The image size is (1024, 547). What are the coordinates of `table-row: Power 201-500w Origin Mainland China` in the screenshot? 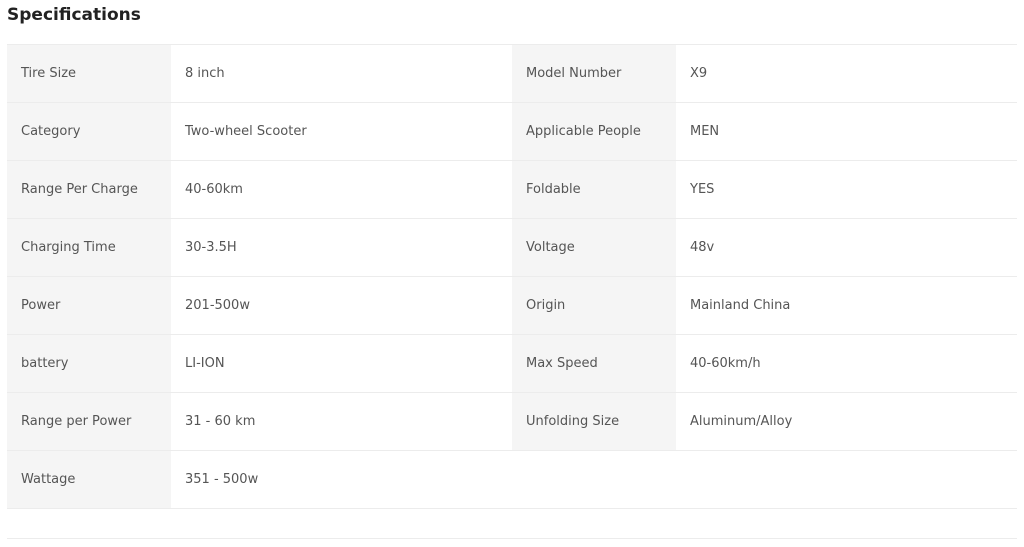 It's located at (512, 306).